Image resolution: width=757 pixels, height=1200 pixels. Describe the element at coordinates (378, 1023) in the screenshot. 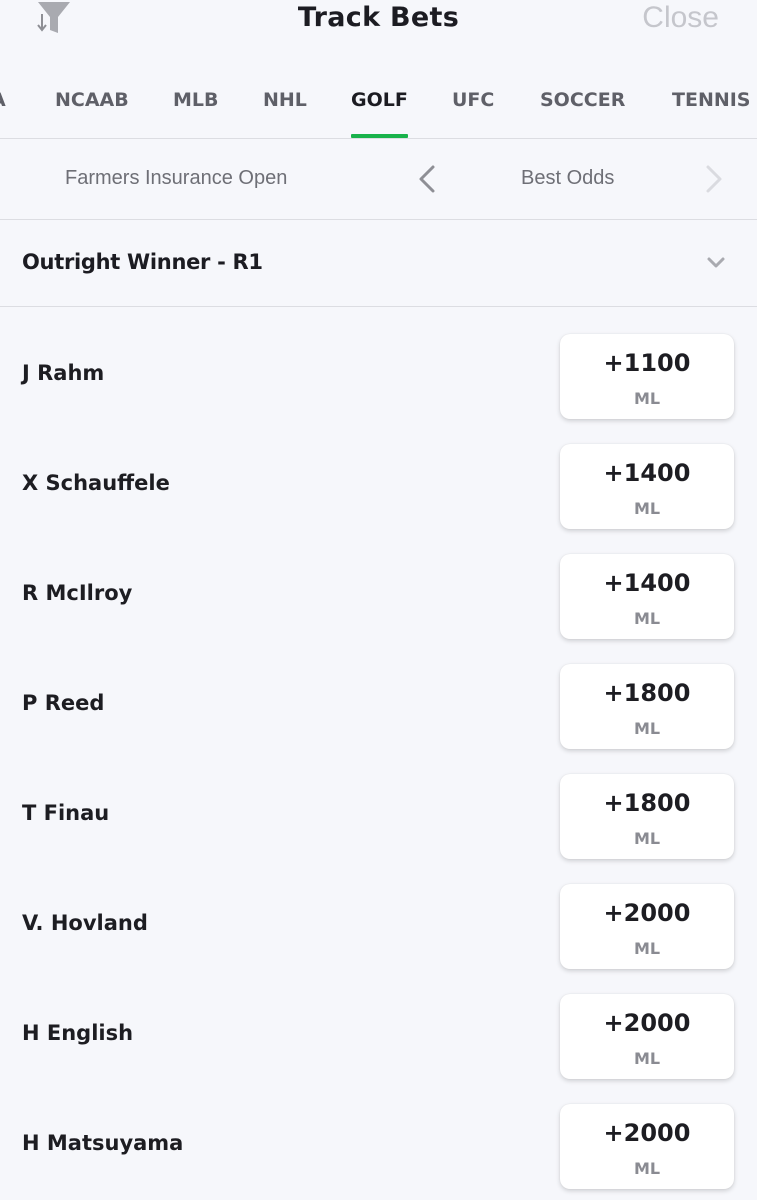

I see `list-item: H English +2000 ML` at that location.